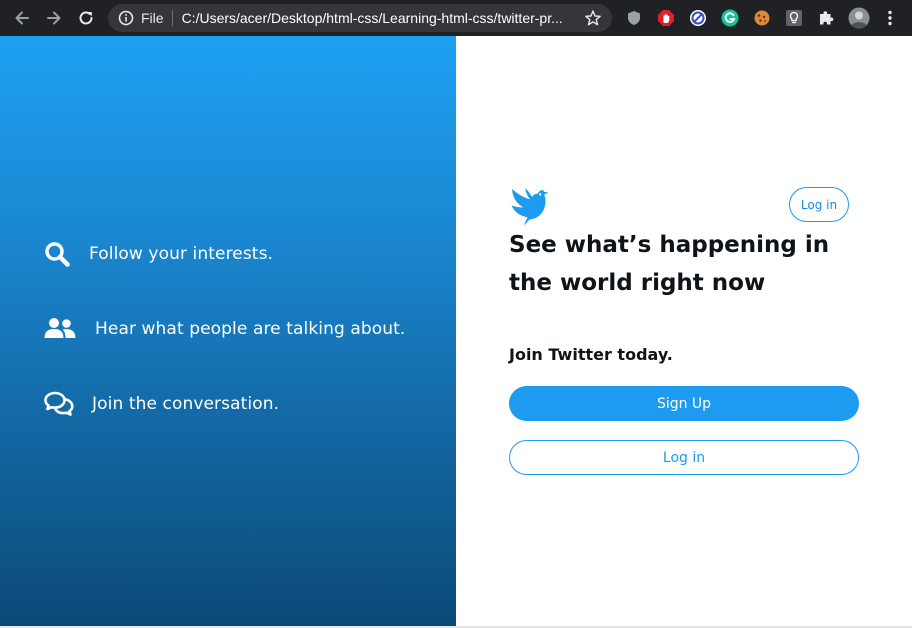 The width and height of the screenshot is (912, 628). I want to click on search-icon, so click(59, 254).